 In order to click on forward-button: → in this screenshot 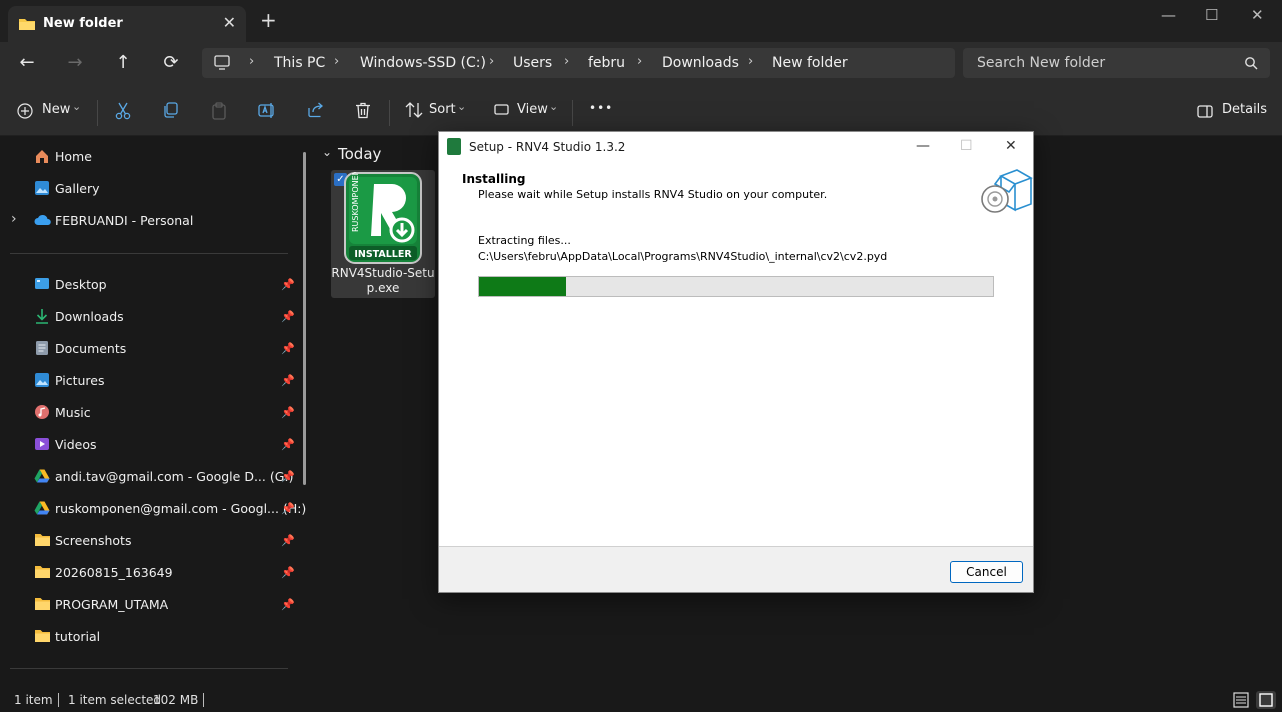, I will do `click(75, 63)`.